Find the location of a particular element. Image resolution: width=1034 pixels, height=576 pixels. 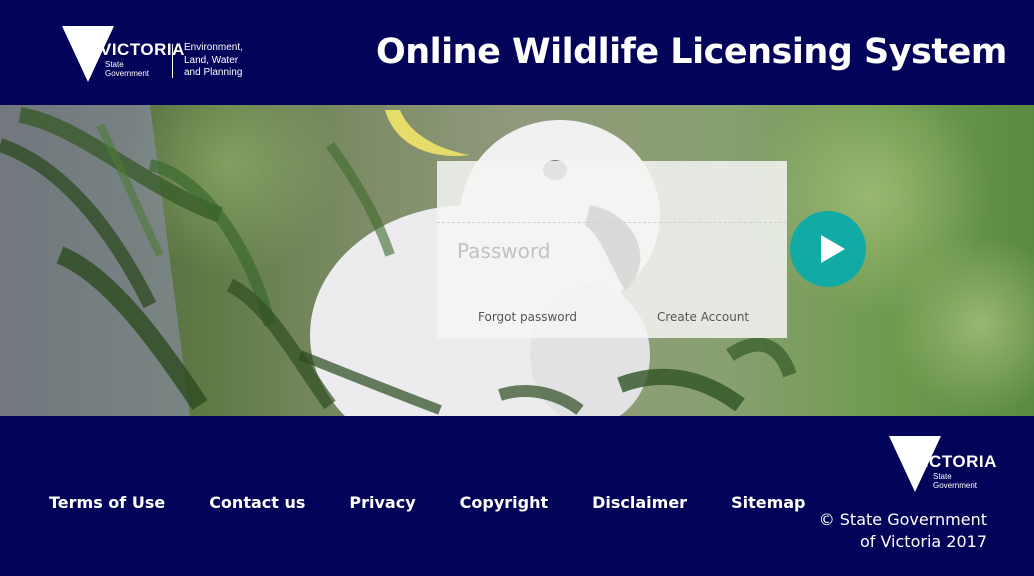

logo-subtext: State Government is located at coordinates (127, 69).